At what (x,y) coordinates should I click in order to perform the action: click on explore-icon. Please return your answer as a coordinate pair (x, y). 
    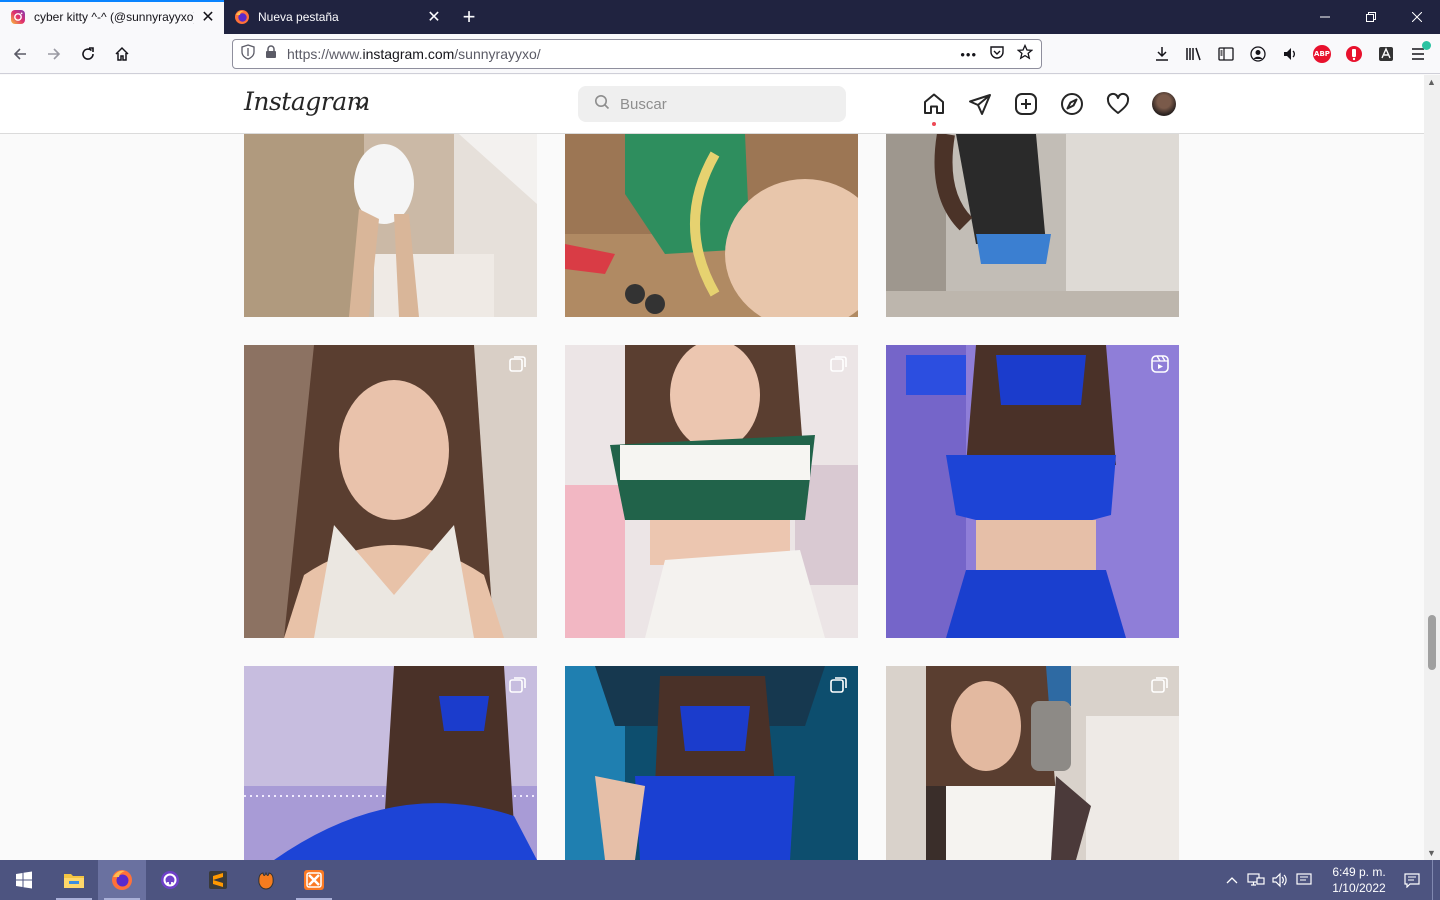
    Looking at the image, I should click on (1072, 104).